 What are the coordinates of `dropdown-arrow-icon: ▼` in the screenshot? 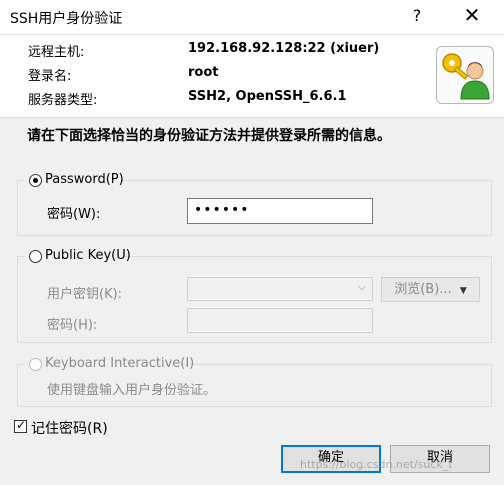 It's located at (463, 291).